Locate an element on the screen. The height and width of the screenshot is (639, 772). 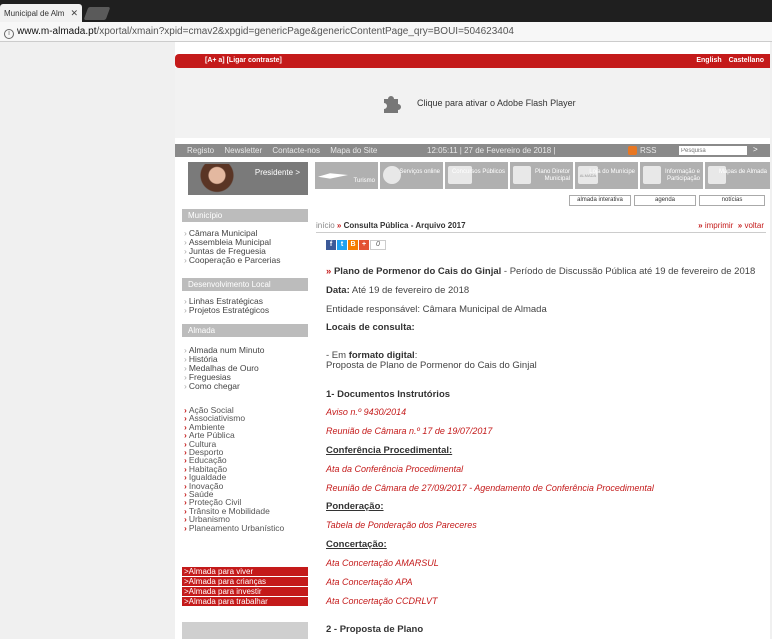
menu-mapas-almada: Mapas de Almada is located at coordinates (737, 175).